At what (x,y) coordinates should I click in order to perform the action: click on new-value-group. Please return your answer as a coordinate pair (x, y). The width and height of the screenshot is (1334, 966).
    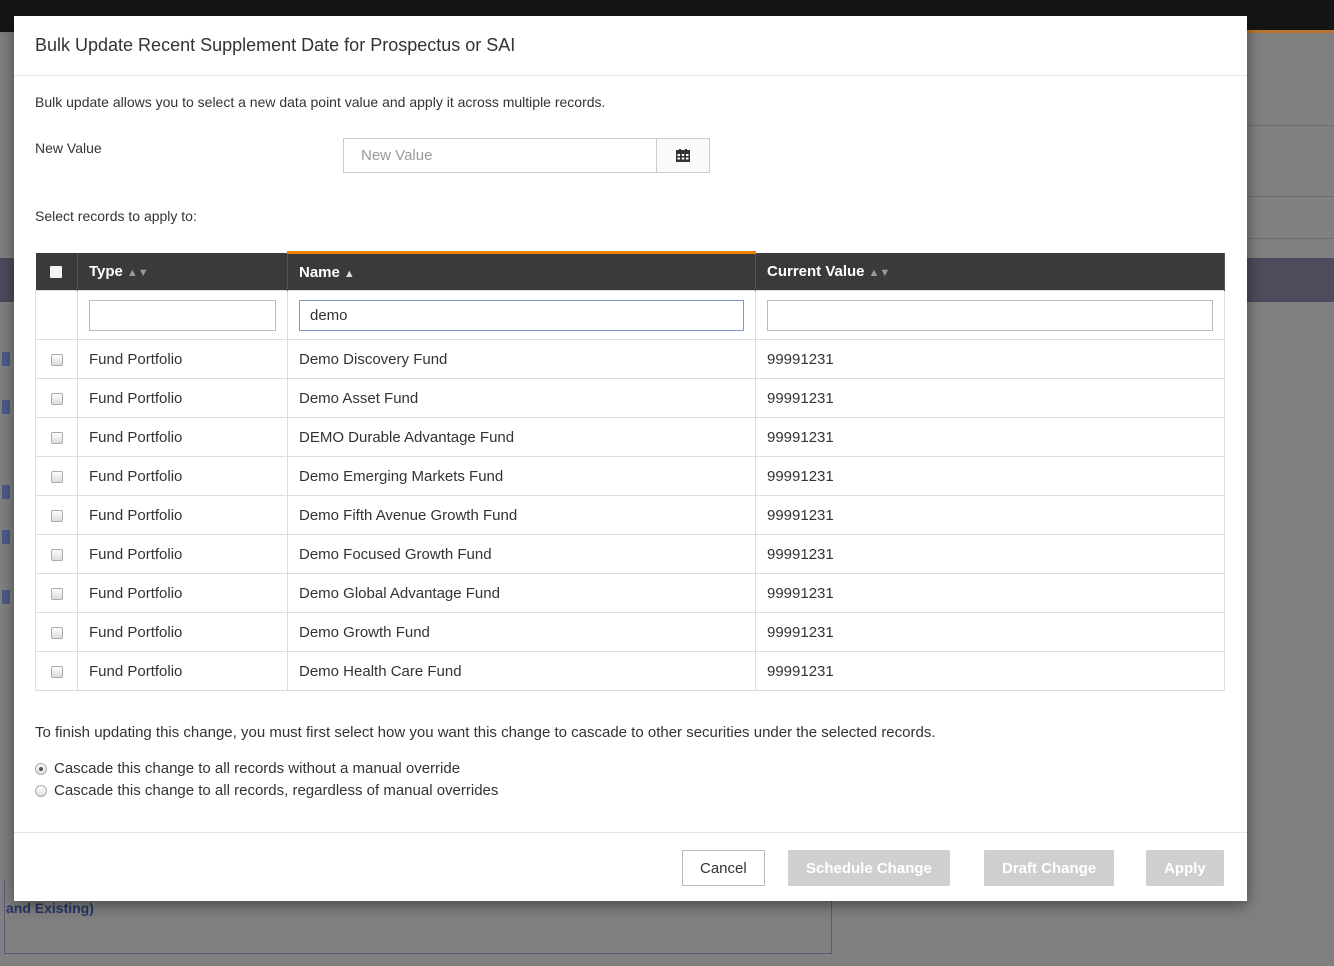
    Looking at the image, I should click on (526, 155).